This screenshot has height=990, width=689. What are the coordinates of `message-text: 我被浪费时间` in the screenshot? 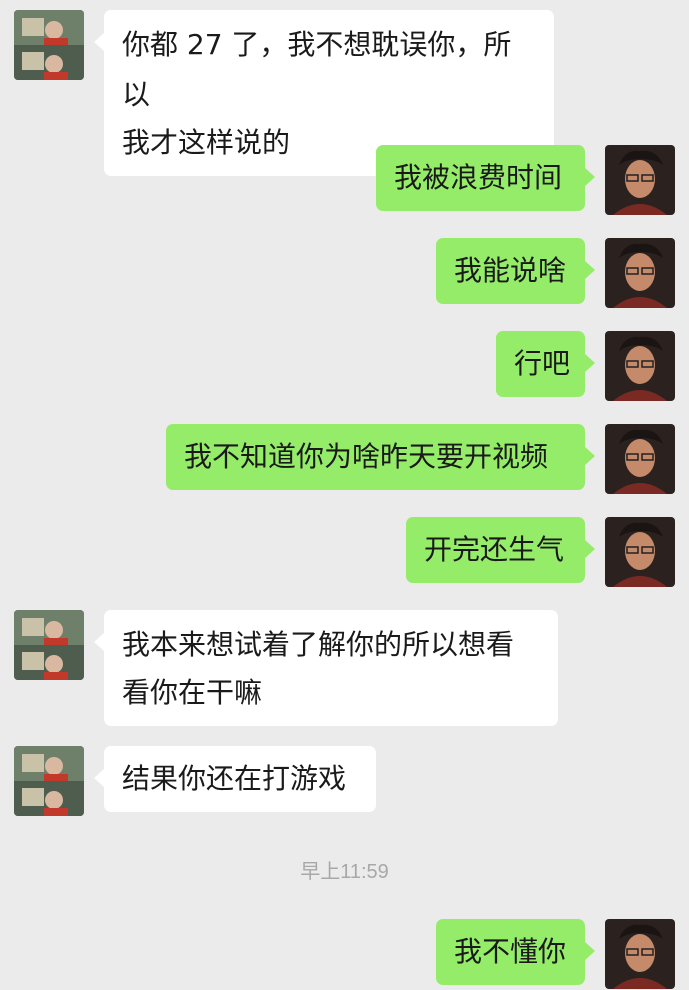 It's located at (478, 177).